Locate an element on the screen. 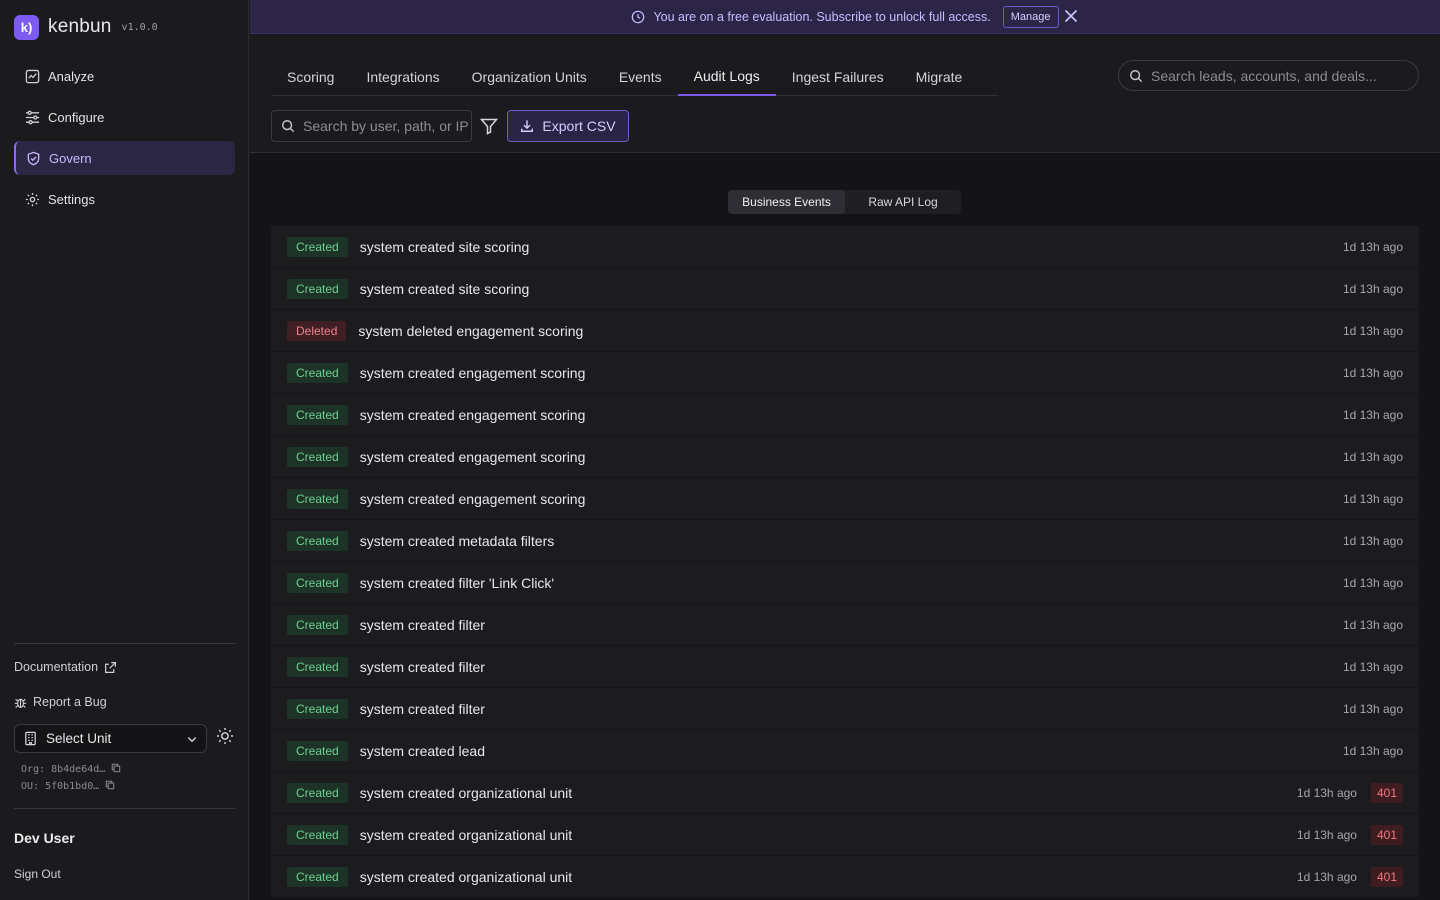 The height and width of the screenshot is (900, 1440). report-bug-link: Report a Bug is located at coordinates (60, 702).